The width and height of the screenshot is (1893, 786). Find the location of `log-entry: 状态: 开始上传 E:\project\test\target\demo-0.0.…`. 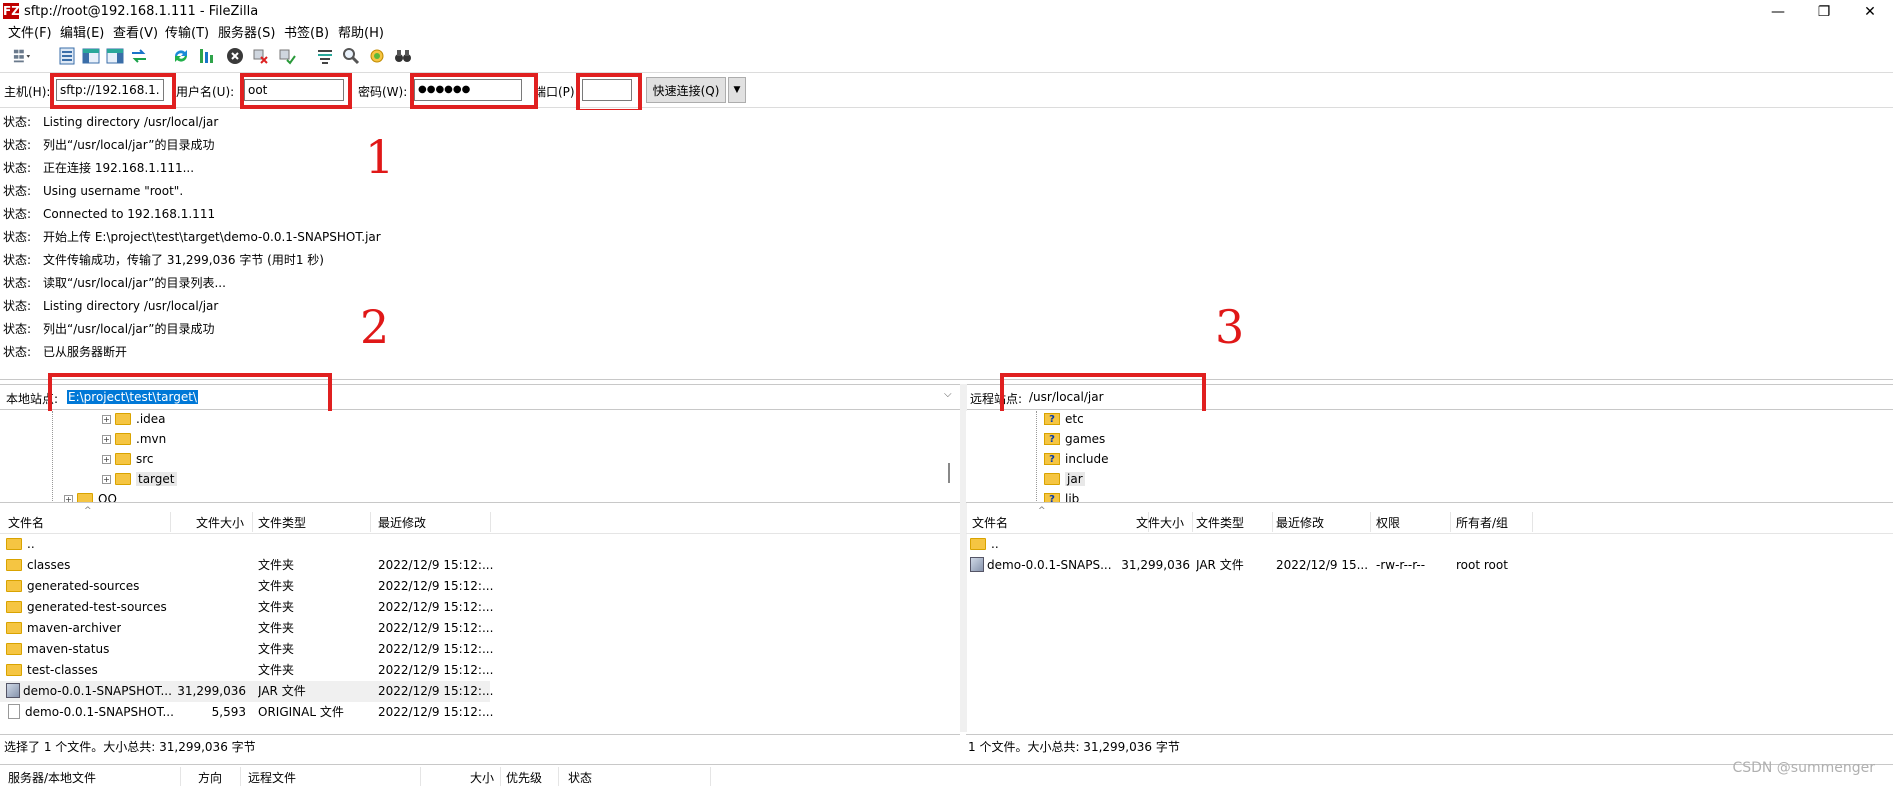

log-entry: 状态: 开始上传 E:\project\test\target\demo-0.0.… is located at coordinates (192, 237).